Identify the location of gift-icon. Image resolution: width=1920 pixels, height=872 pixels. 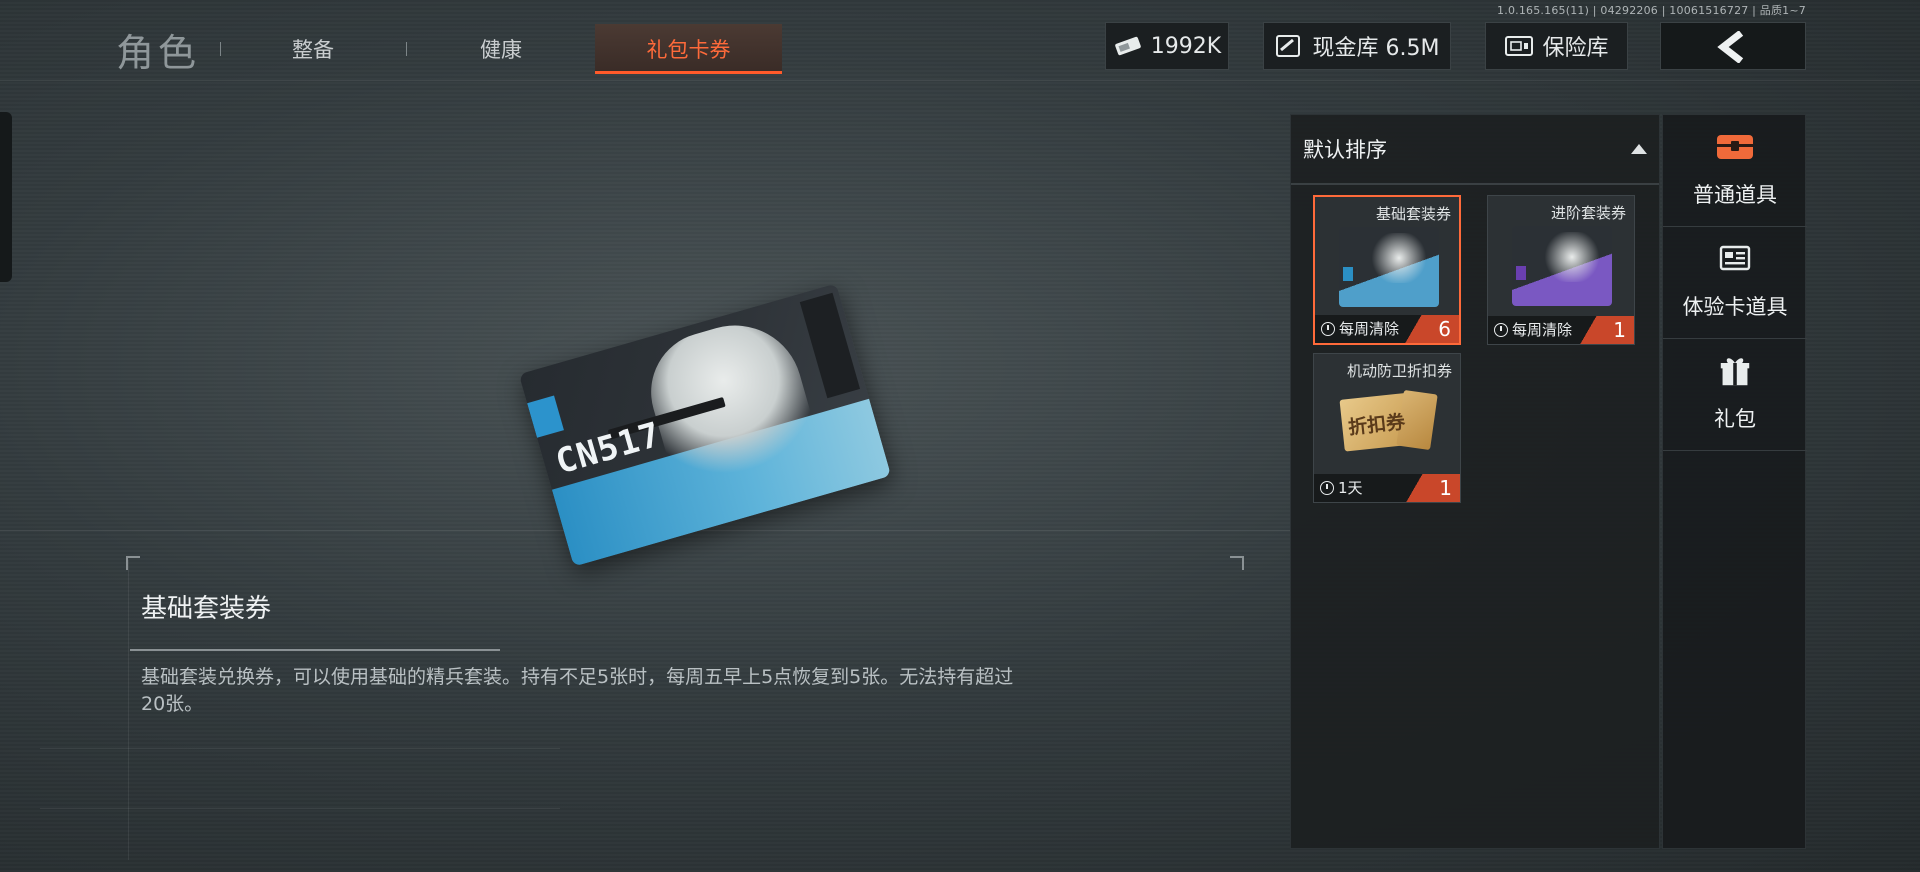
(1735, 372).